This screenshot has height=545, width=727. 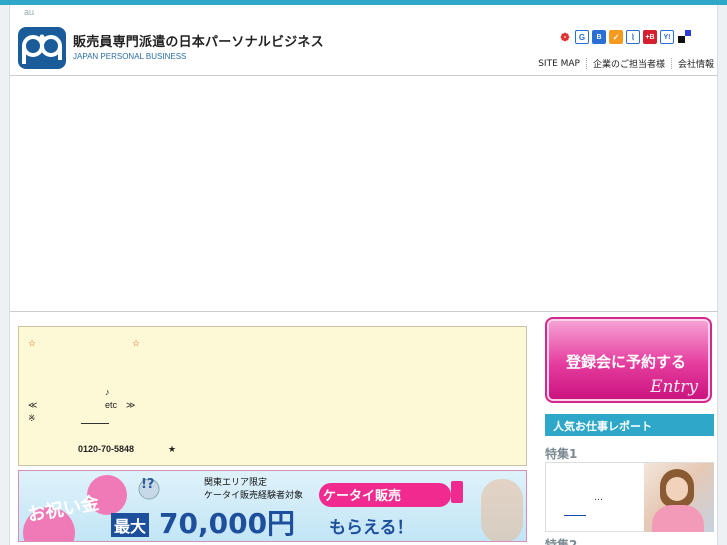 I want to click on banner-prefix-text: 最大, so click(x=130, y=525).